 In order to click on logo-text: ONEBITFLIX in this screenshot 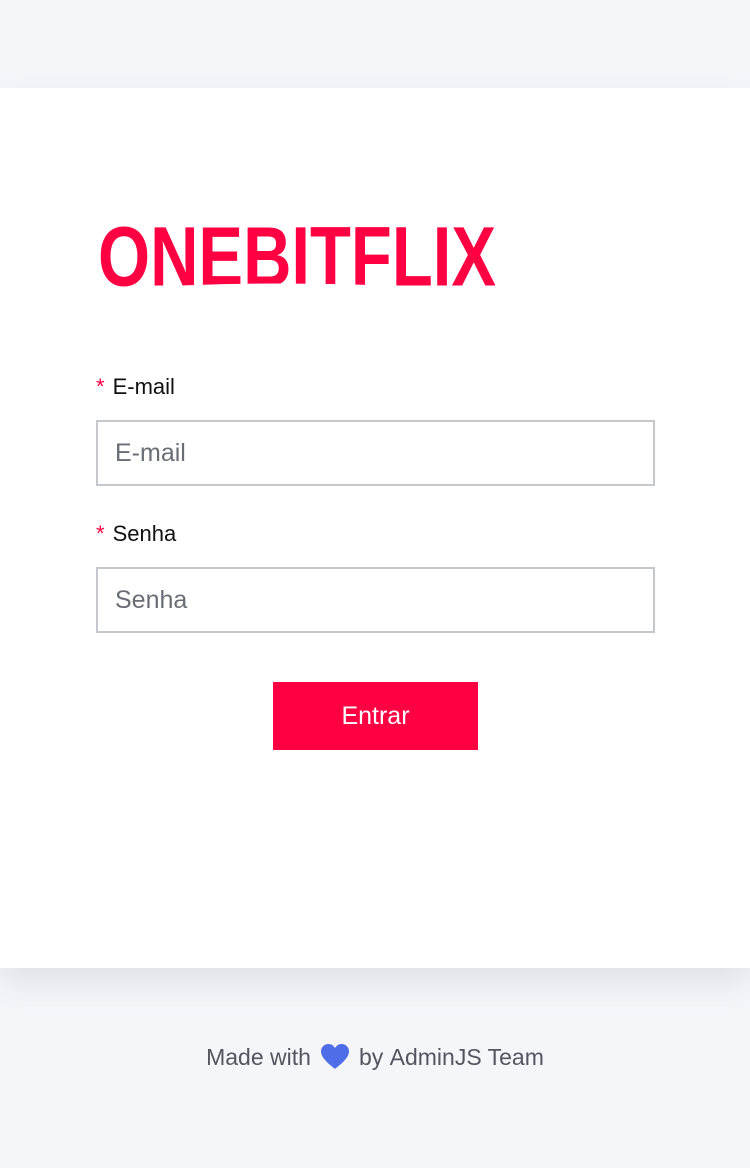, I will do `click(297, 251)`.